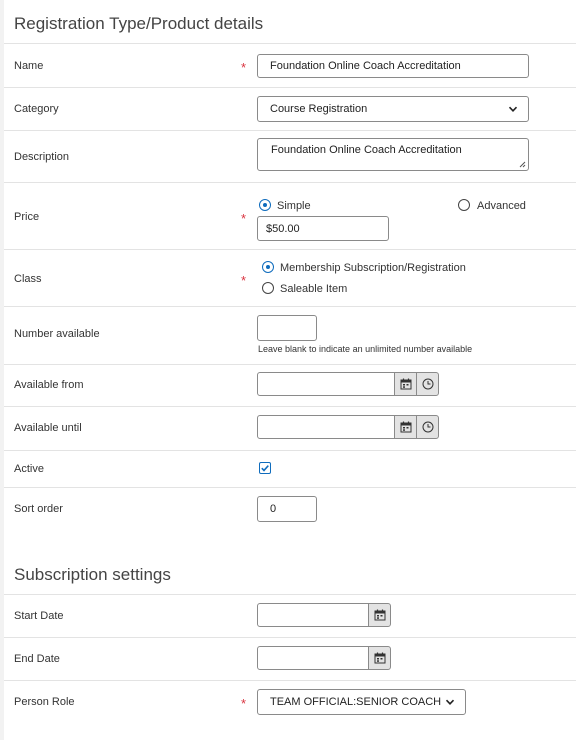 Image resolution: width=576 pixels, height=740 pixels. What do you see at coordinates (44, 702) in the screenshot?
I see `person-role-label: Person Role` at bounding box center [44, 702].